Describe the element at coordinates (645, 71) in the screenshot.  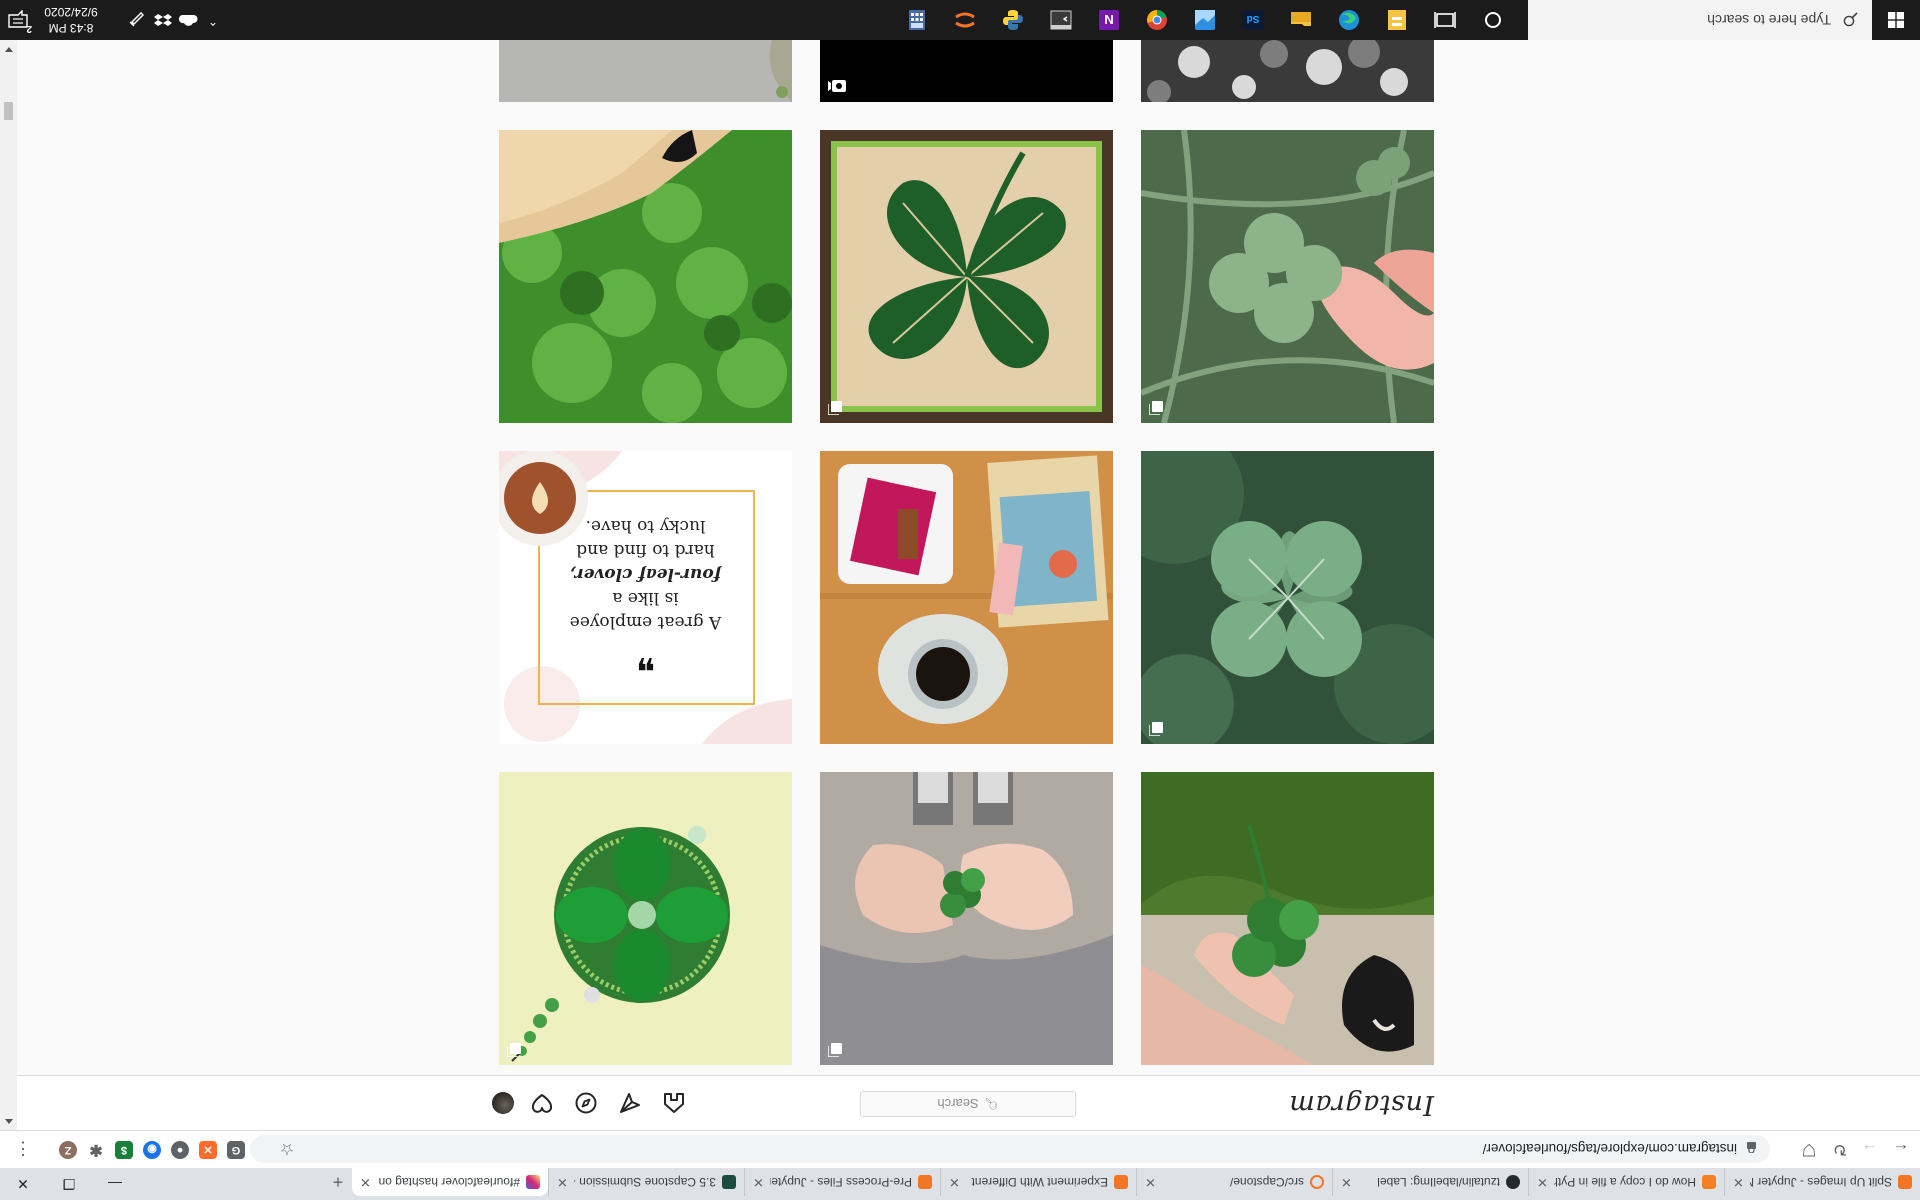
I see `post-1-blurred-grey` at that location.